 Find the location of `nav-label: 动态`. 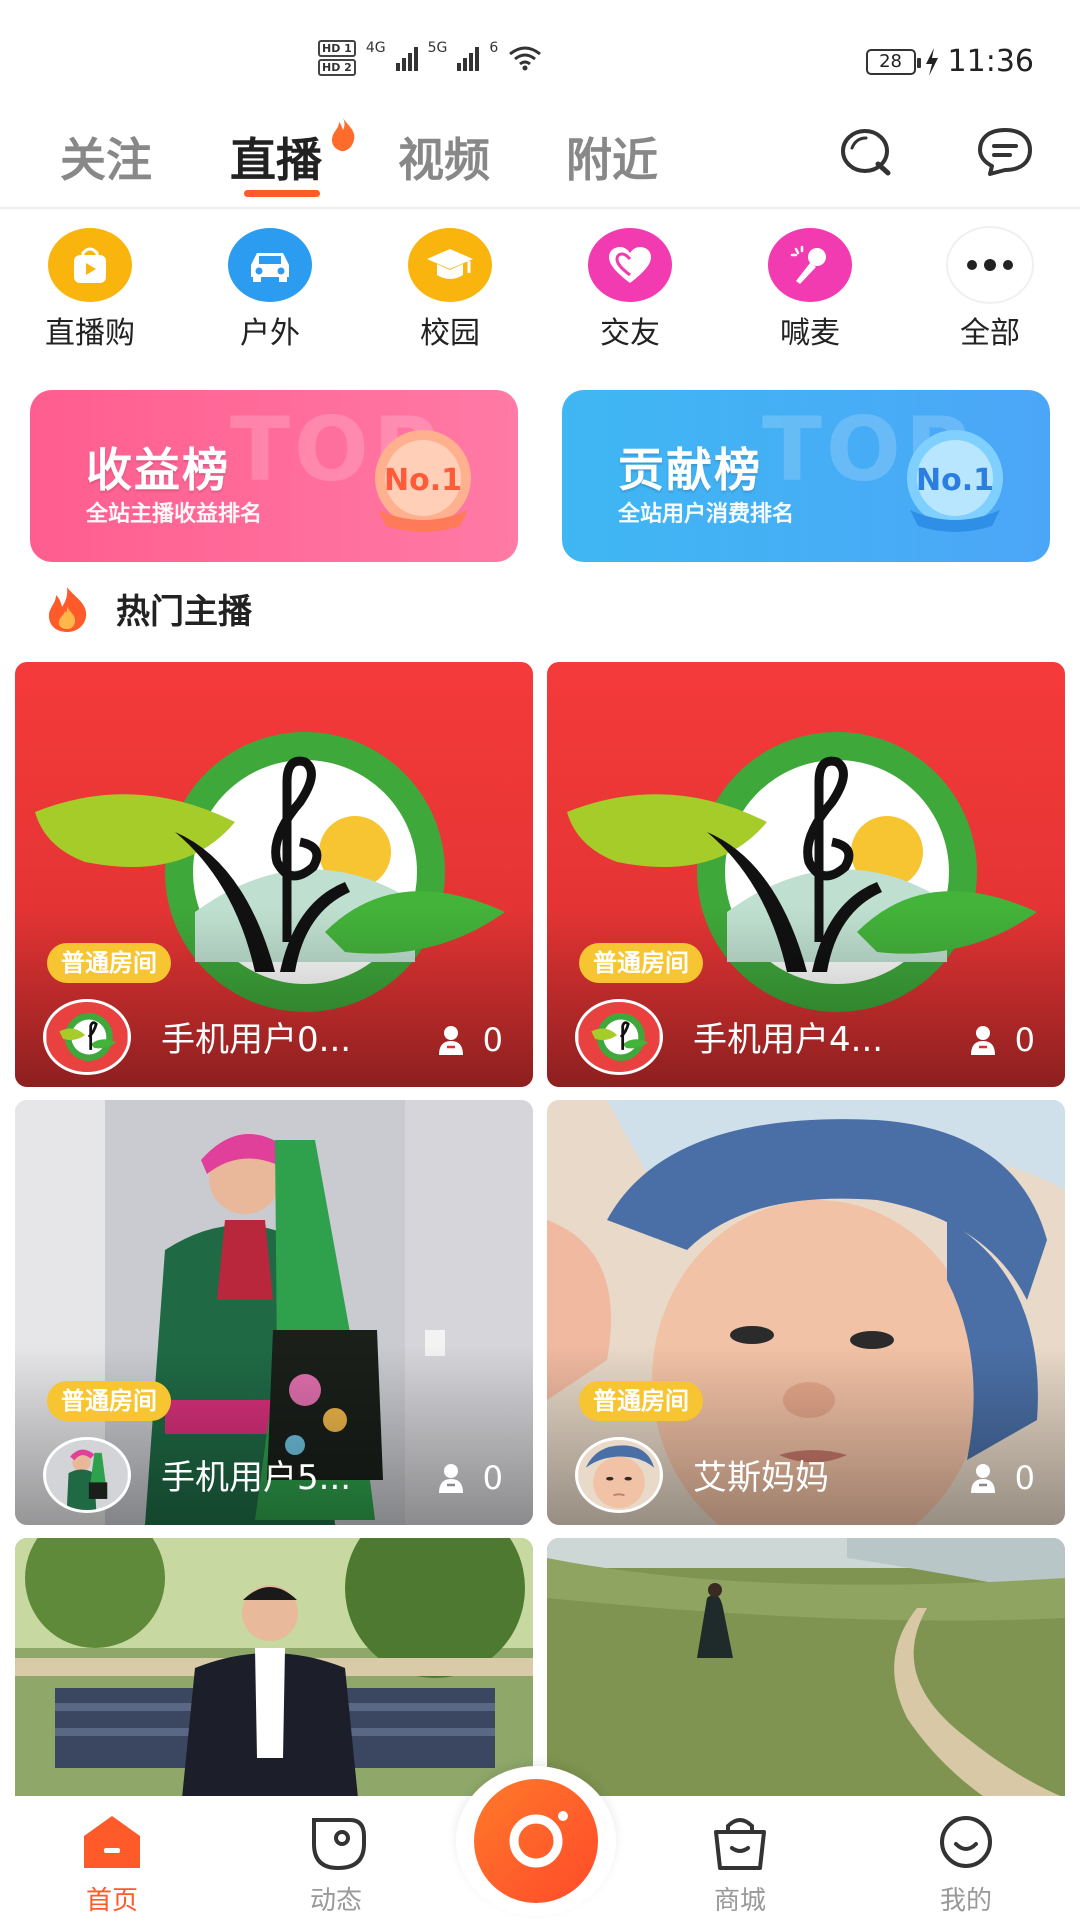

nav-label: 动态 is located at coordinates (335, 1901).